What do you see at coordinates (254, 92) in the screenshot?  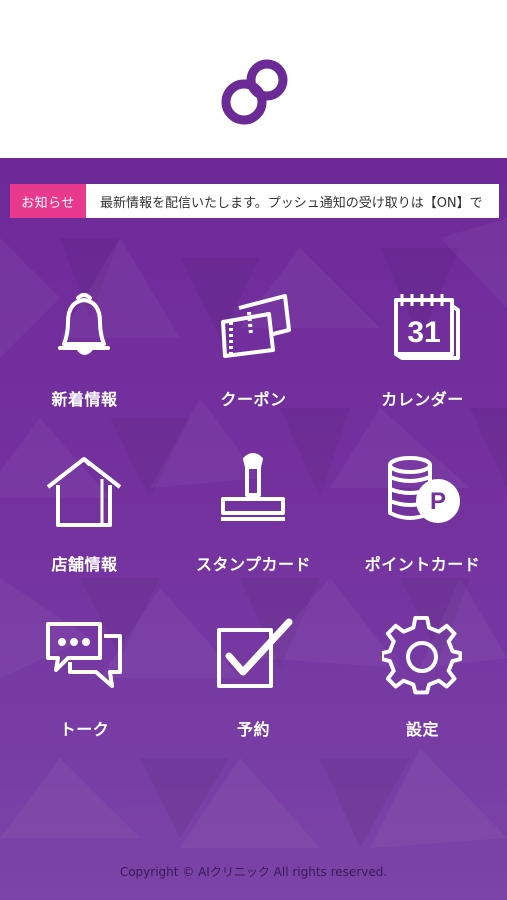 I see `app-logo` at bounding box center [254, 92].